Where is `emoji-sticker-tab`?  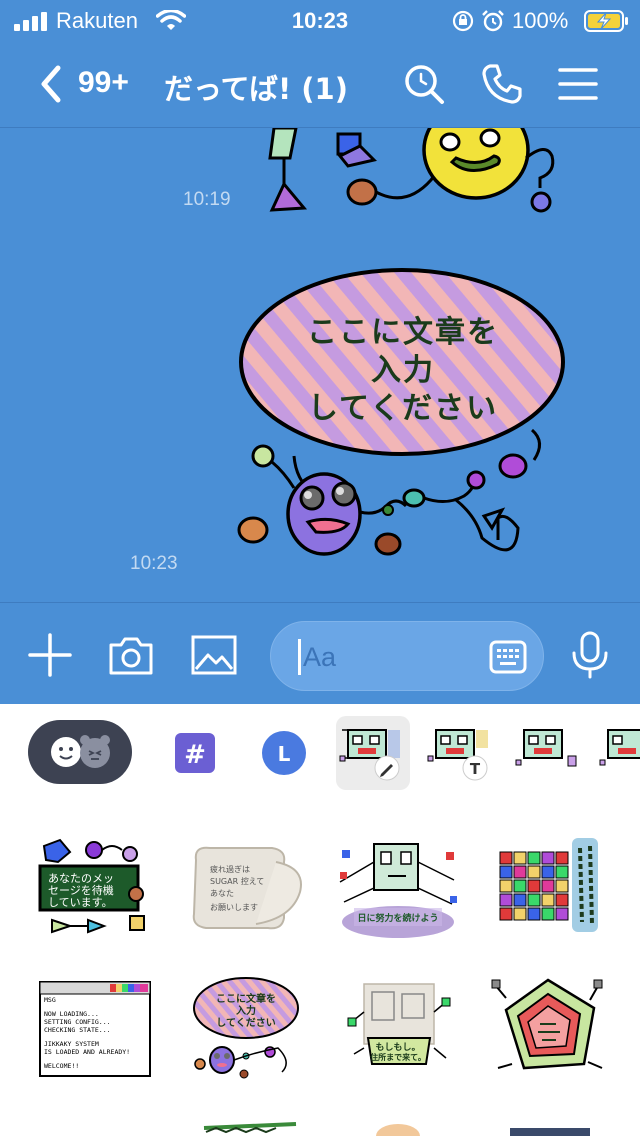 emoji-sticker-tab is located at coordinates (80, 752).